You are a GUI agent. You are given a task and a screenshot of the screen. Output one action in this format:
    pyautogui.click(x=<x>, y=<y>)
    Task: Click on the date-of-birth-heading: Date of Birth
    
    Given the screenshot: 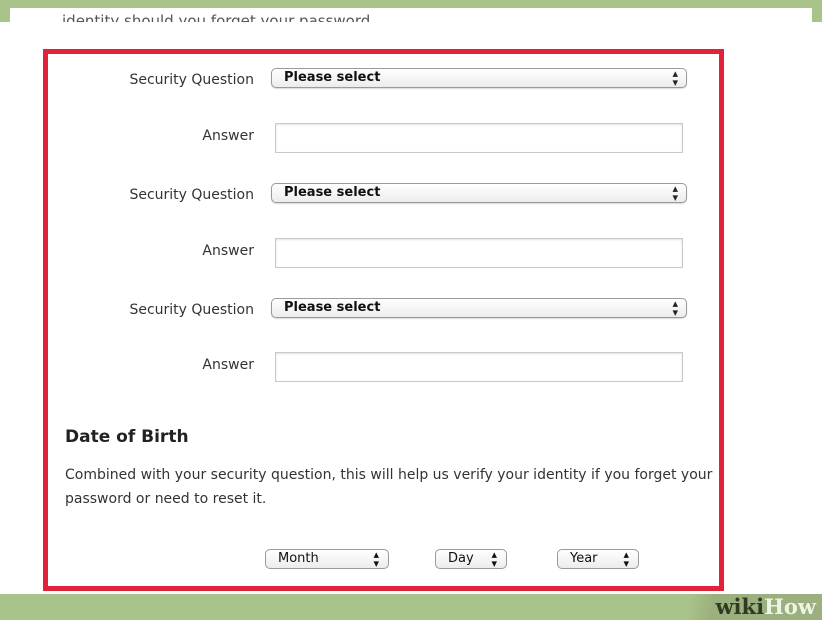 What is the action you would take?
    pyautogui.click(x=127, y=437)
    